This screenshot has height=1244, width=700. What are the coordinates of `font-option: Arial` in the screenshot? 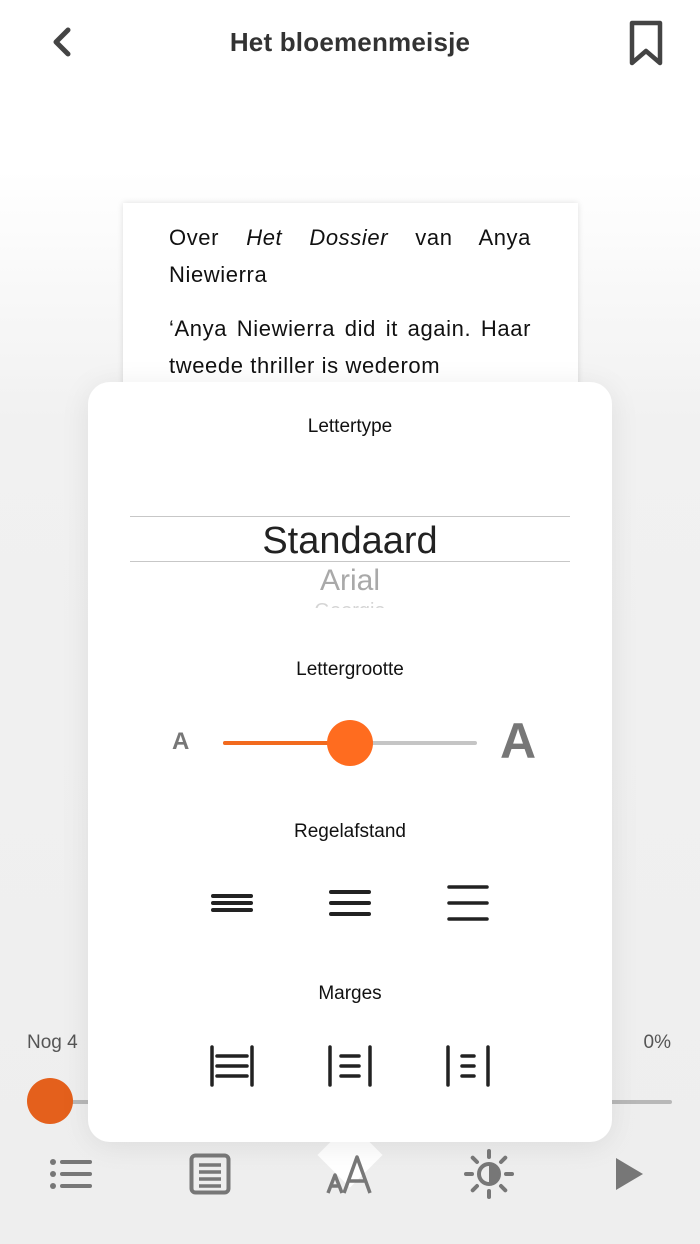 It's located at (350, 581).